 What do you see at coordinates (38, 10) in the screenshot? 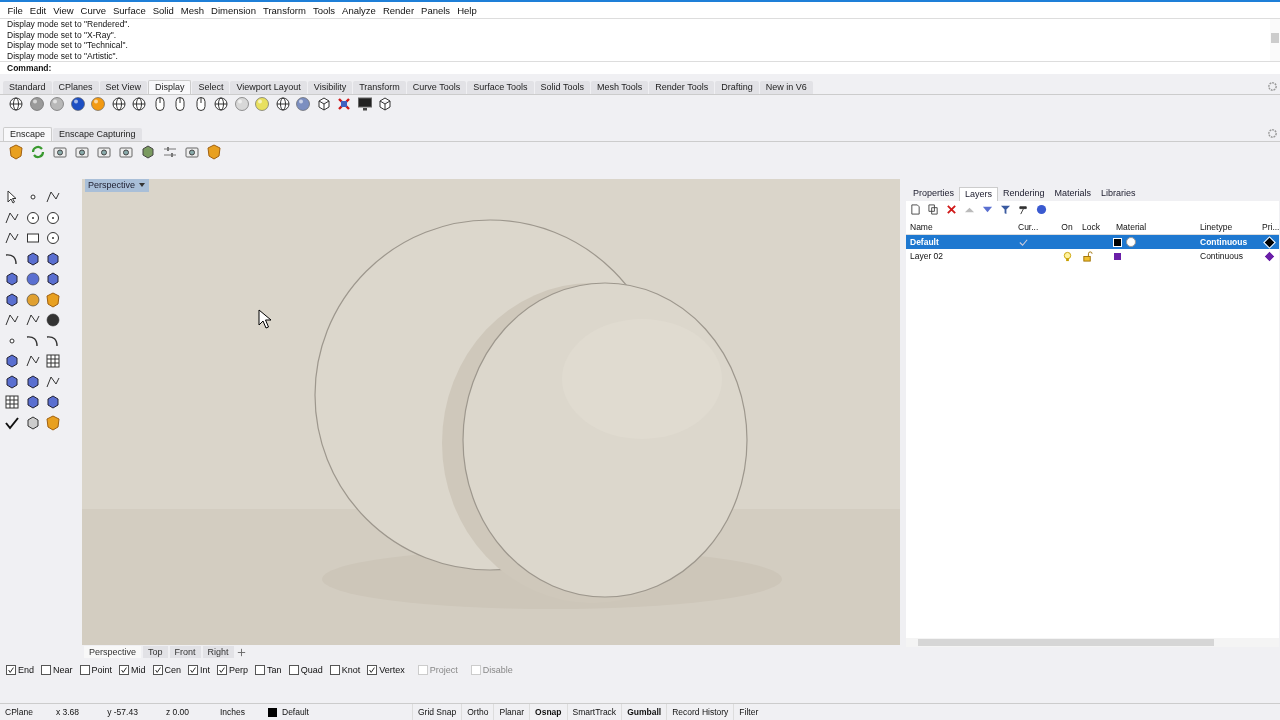
I see `menu-item: Edit` at bounding box center [38, 10].